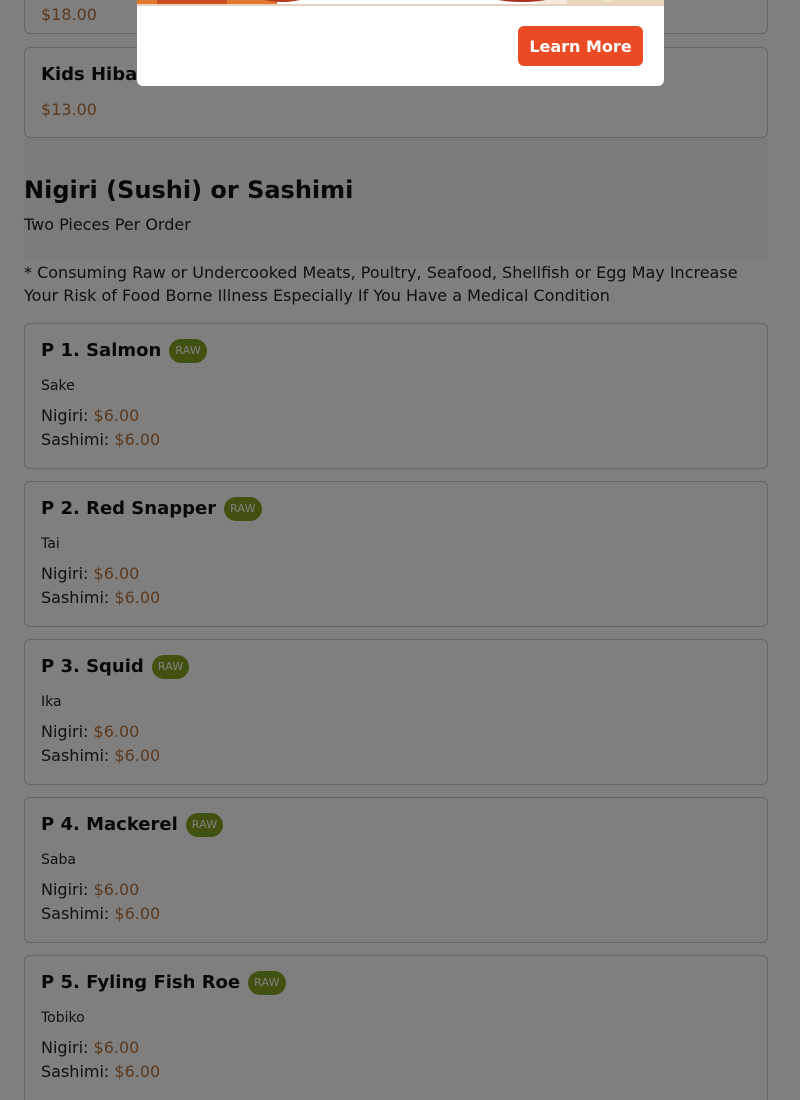 The height and width of the screenshot is (1100, 800). I want to click on food-photo-image, so click(400, 3).